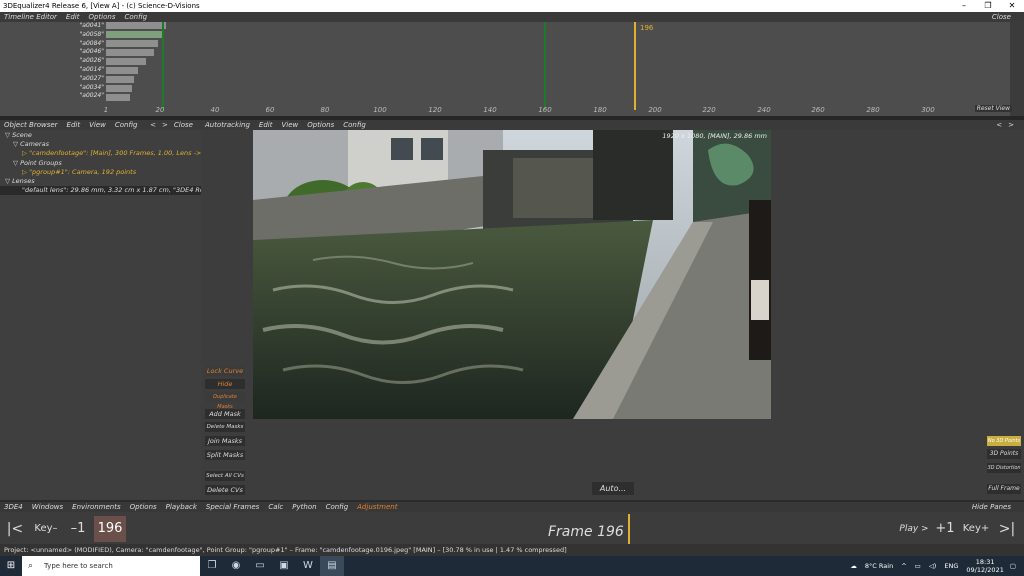  Describe the element at coordinates (337, 507) in the screenshot. I see `menu-config: Config` at that location.